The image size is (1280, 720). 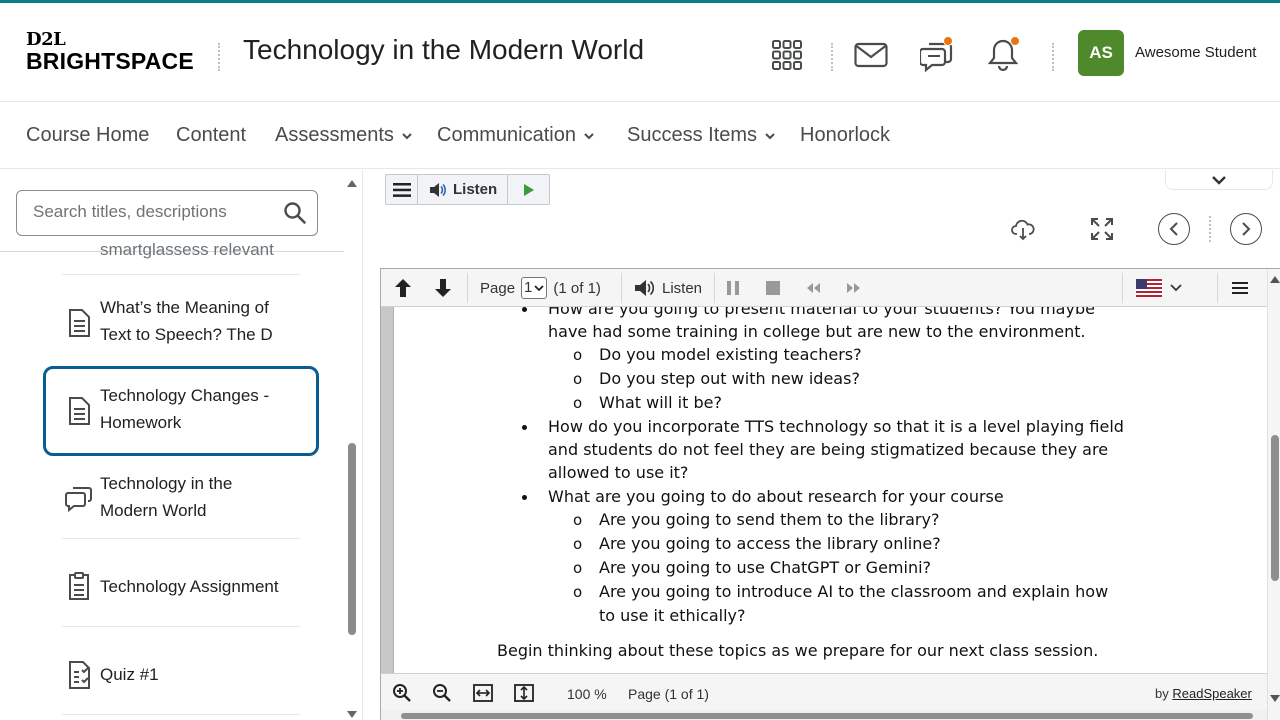 I want to click on prev-page-button, so click(x=403, y=288).